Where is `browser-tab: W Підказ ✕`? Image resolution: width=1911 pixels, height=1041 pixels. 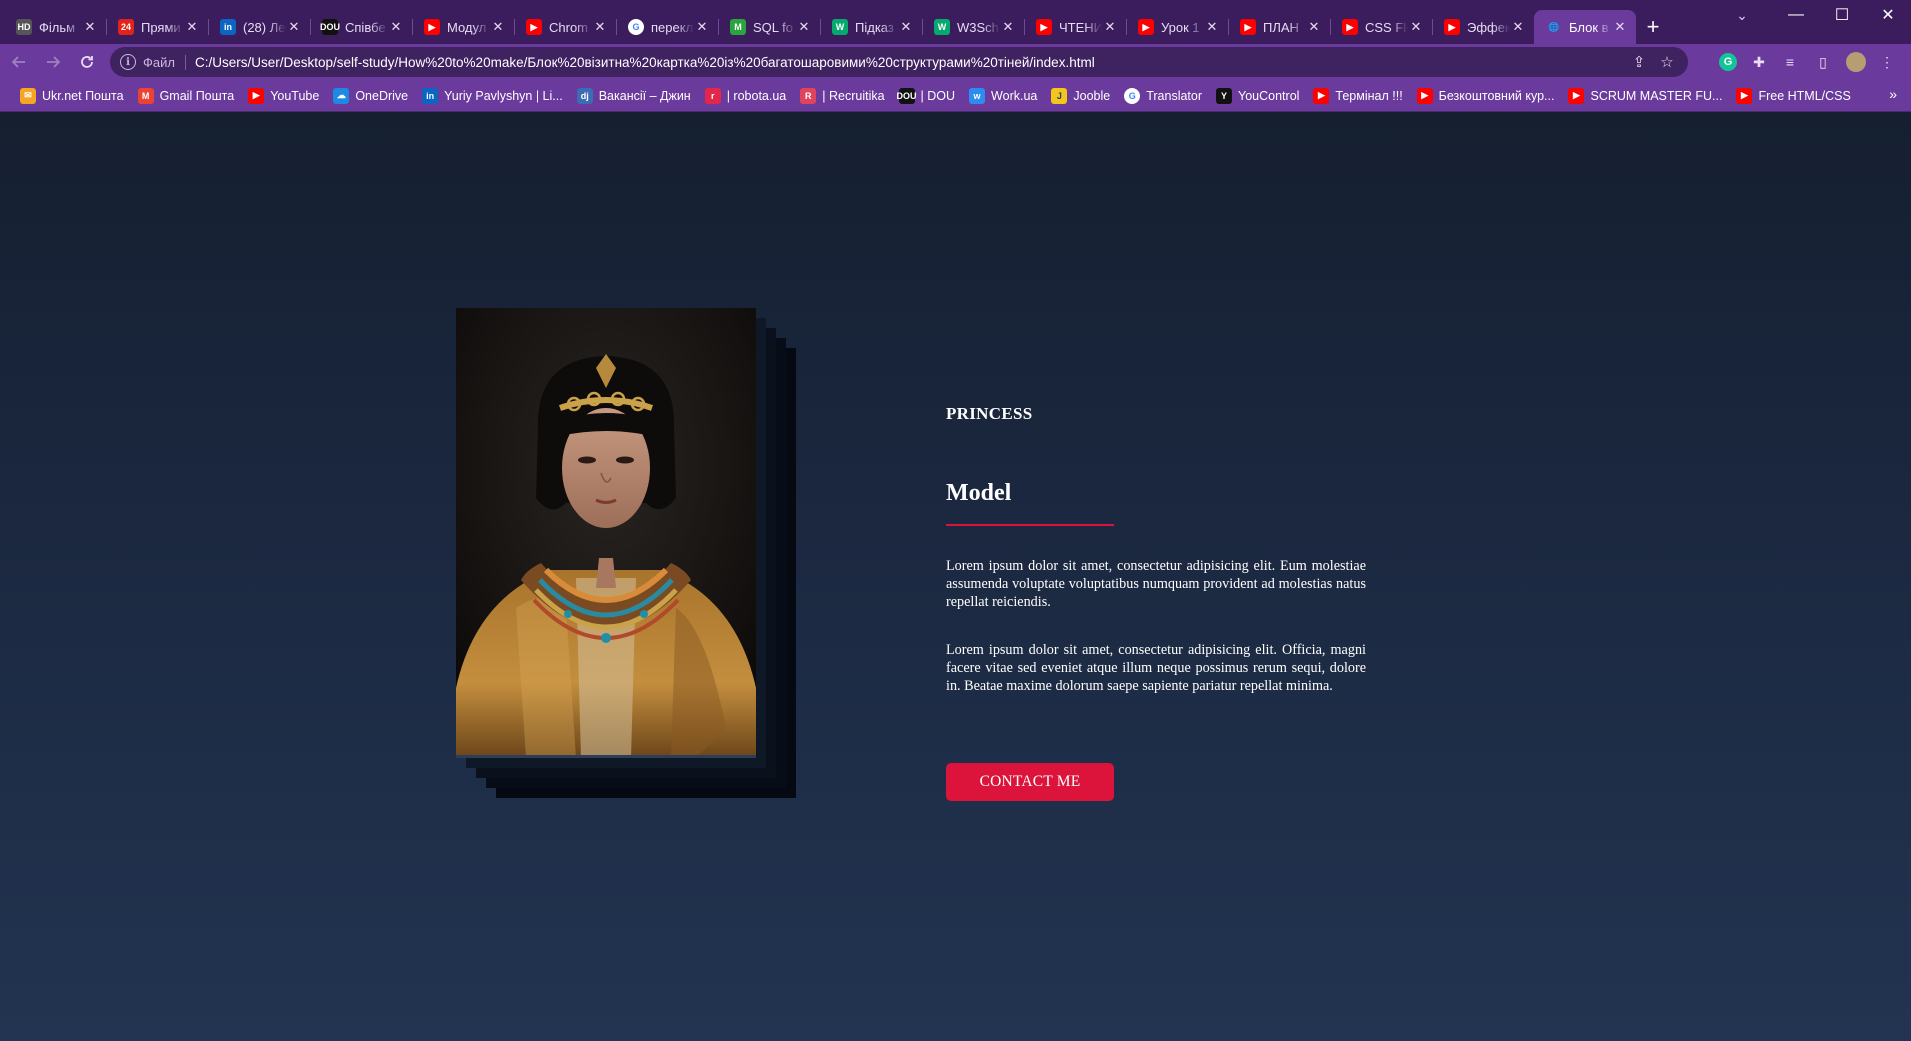
browser-tab: W Підказ ✕ is located at coordinates (871, 27).